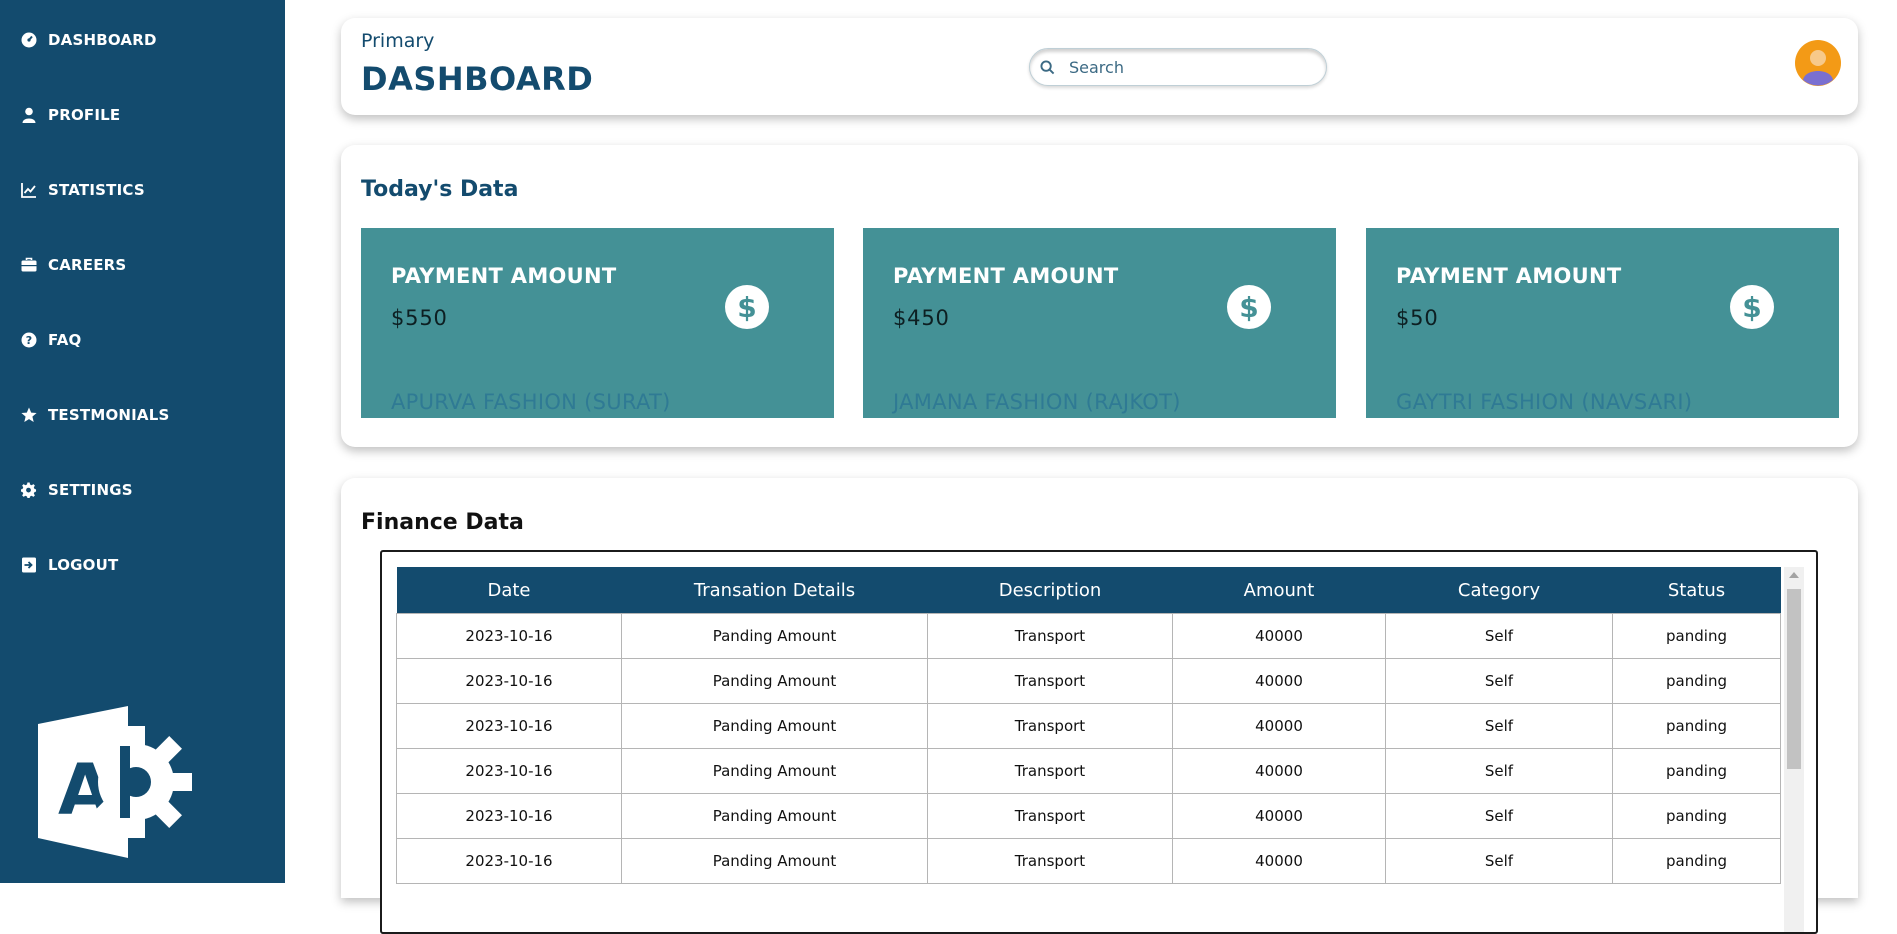 The height and width of the screenshot is (934, 1897). What do you see at coordinates (440, 189) in the screenshot?
I see `section-title: Today's Data` at bounding box center [440, 189].